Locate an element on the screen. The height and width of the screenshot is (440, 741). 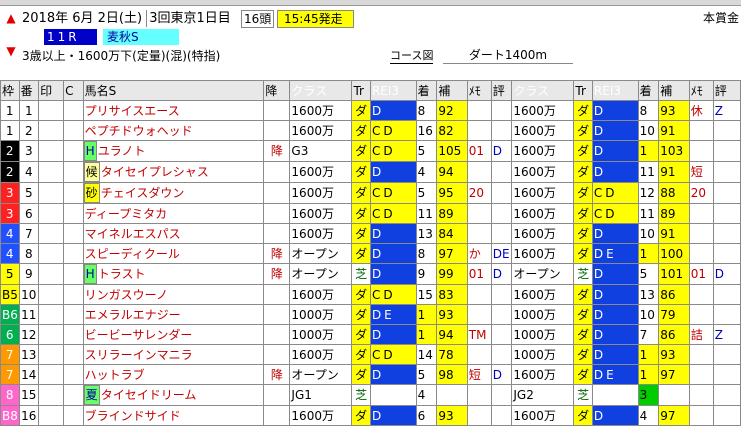
col-name: 馬名S is located at coordinates (173, 90).